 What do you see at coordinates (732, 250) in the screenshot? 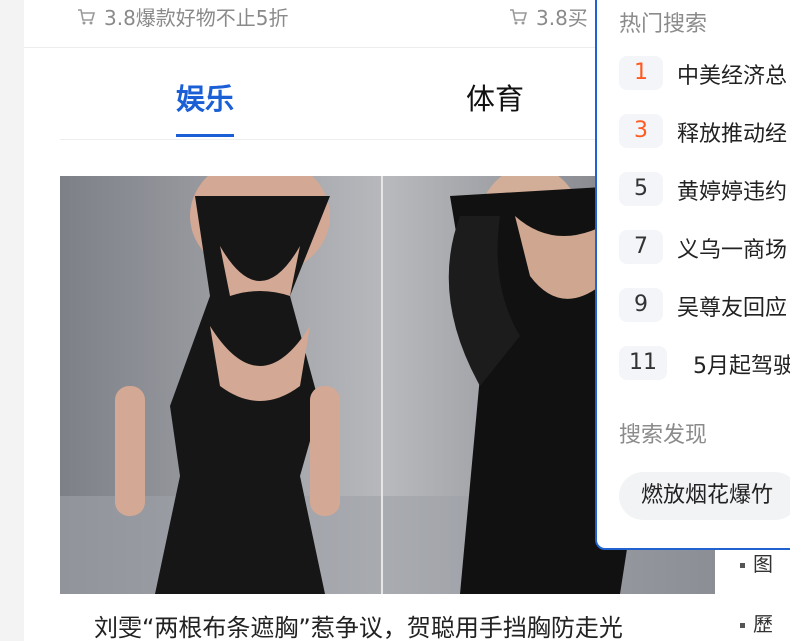
I see `hot-search-text: 义乌一商场` at bounding box center [732, 250].